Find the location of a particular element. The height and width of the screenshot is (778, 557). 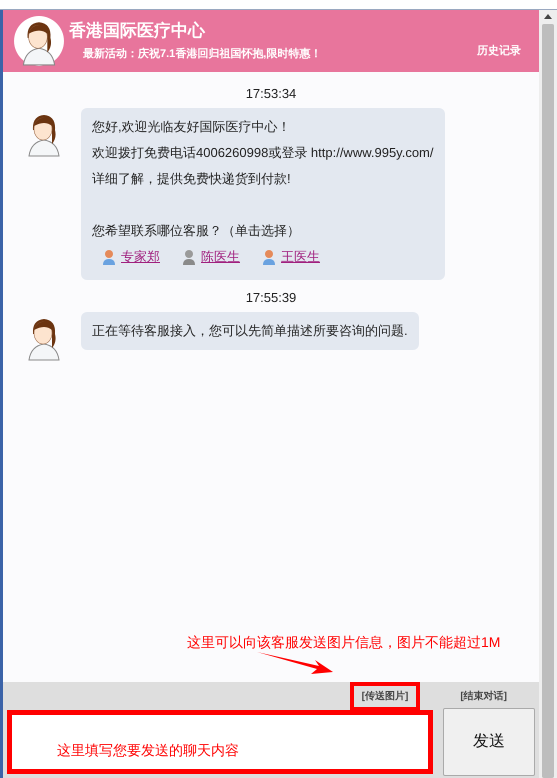

agent-link: 陈医生 is located at coordinates (211, 257).